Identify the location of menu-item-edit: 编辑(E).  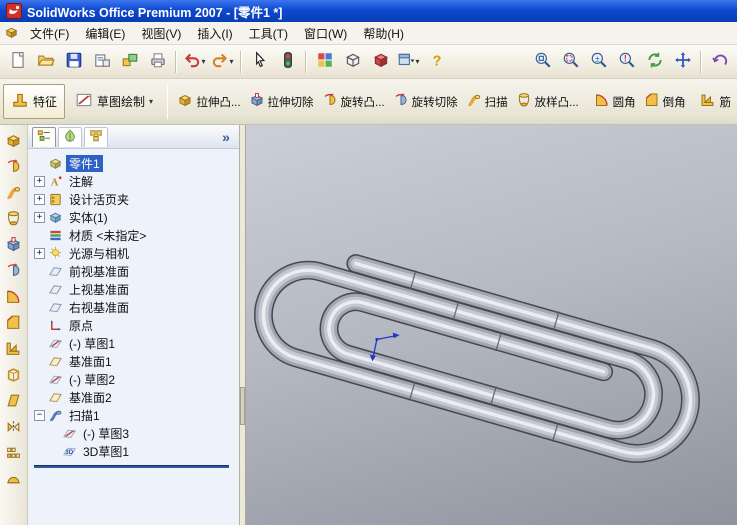
(105, 33).